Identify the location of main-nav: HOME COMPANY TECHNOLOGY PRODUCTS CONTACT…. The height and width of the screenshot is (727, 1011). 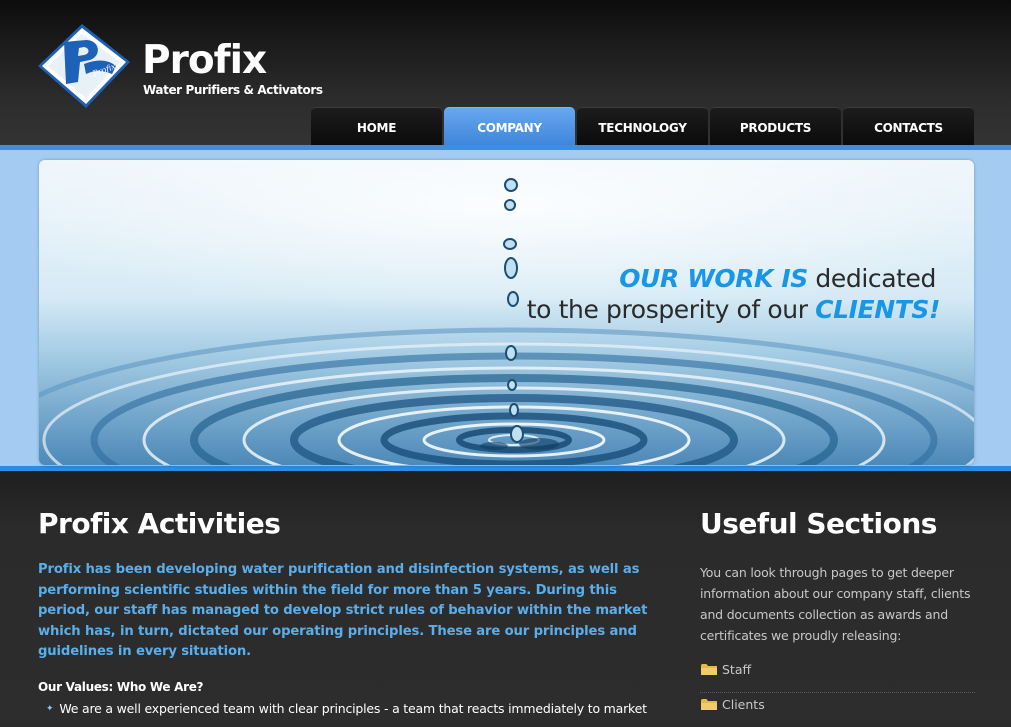
(643, 126).